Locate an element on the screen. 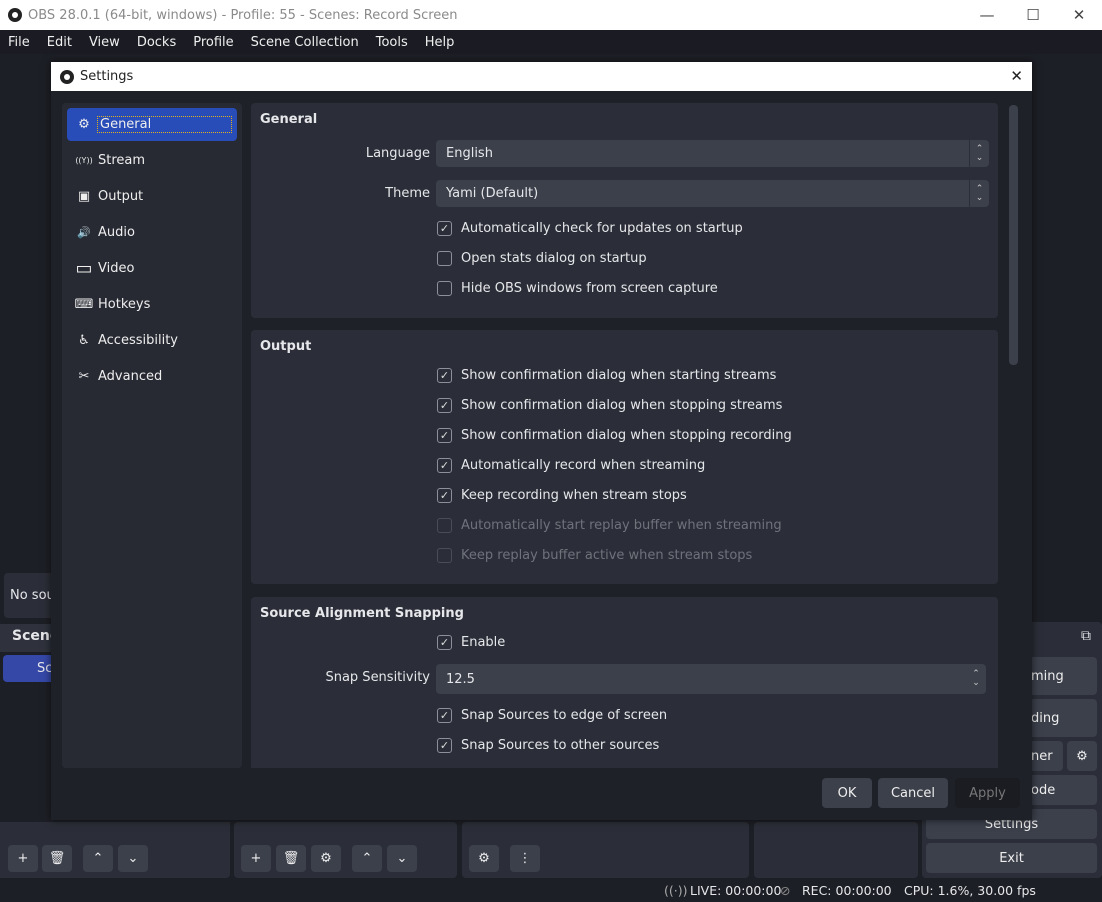 This screenshot has width=1102, height=902. apply-button: Apply is located at coordinates (987, 793).